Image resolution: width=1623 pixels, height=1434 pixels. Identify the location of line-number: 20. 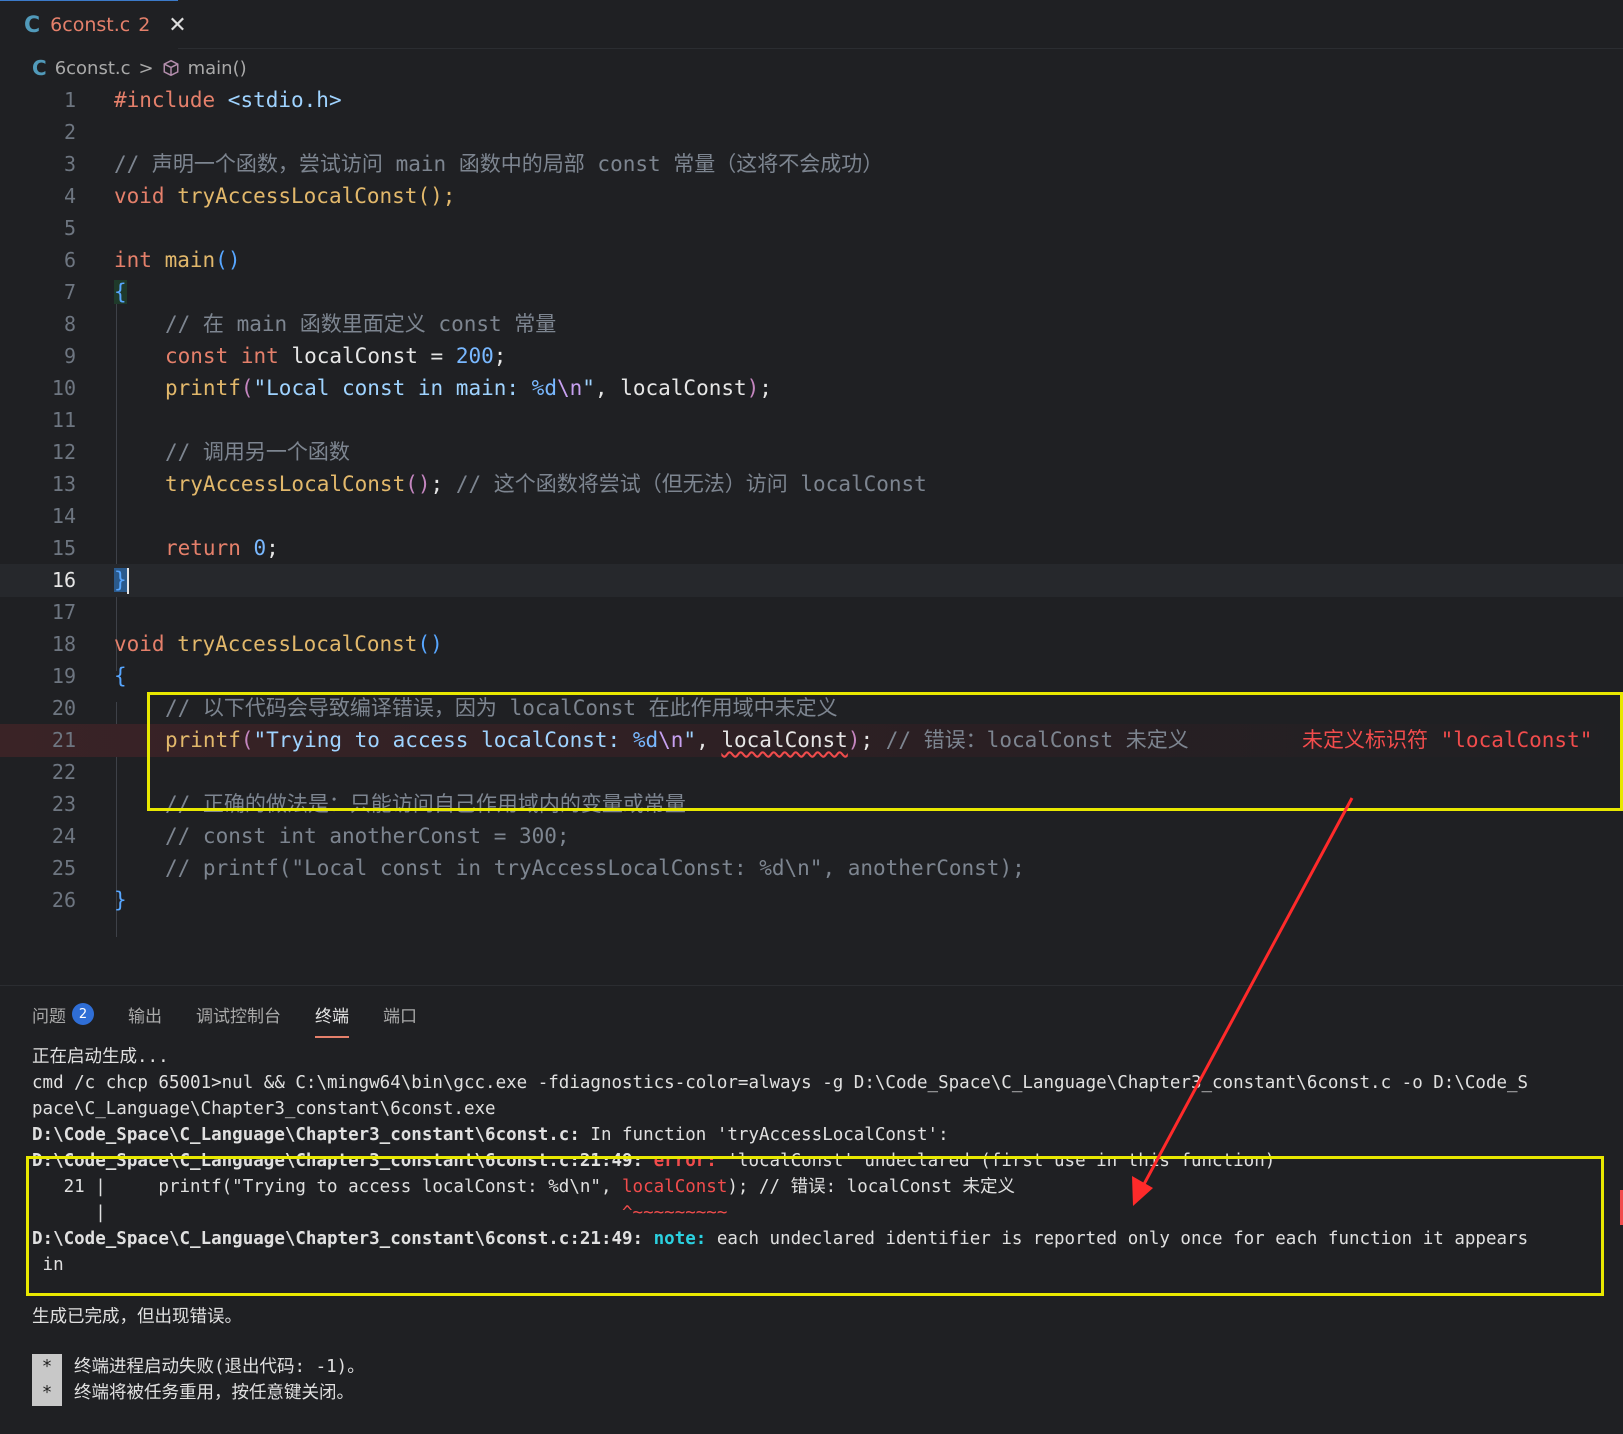
(63, 708).